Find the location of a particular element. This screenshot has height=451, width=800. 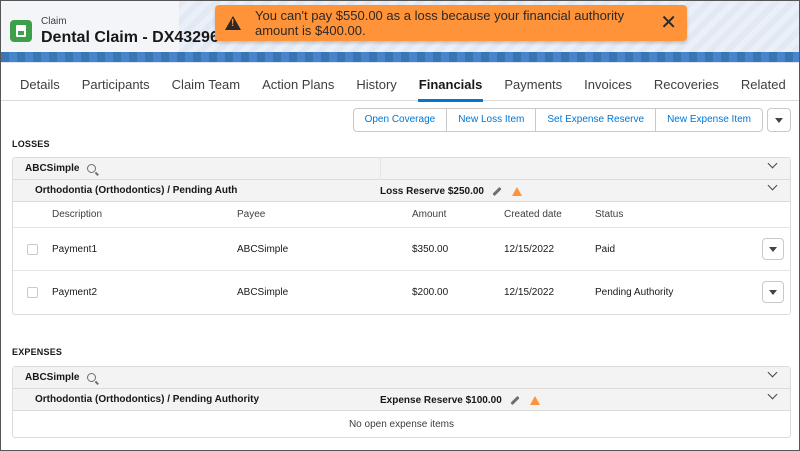

cell-status: Paid is located at coordinates (605, 249).